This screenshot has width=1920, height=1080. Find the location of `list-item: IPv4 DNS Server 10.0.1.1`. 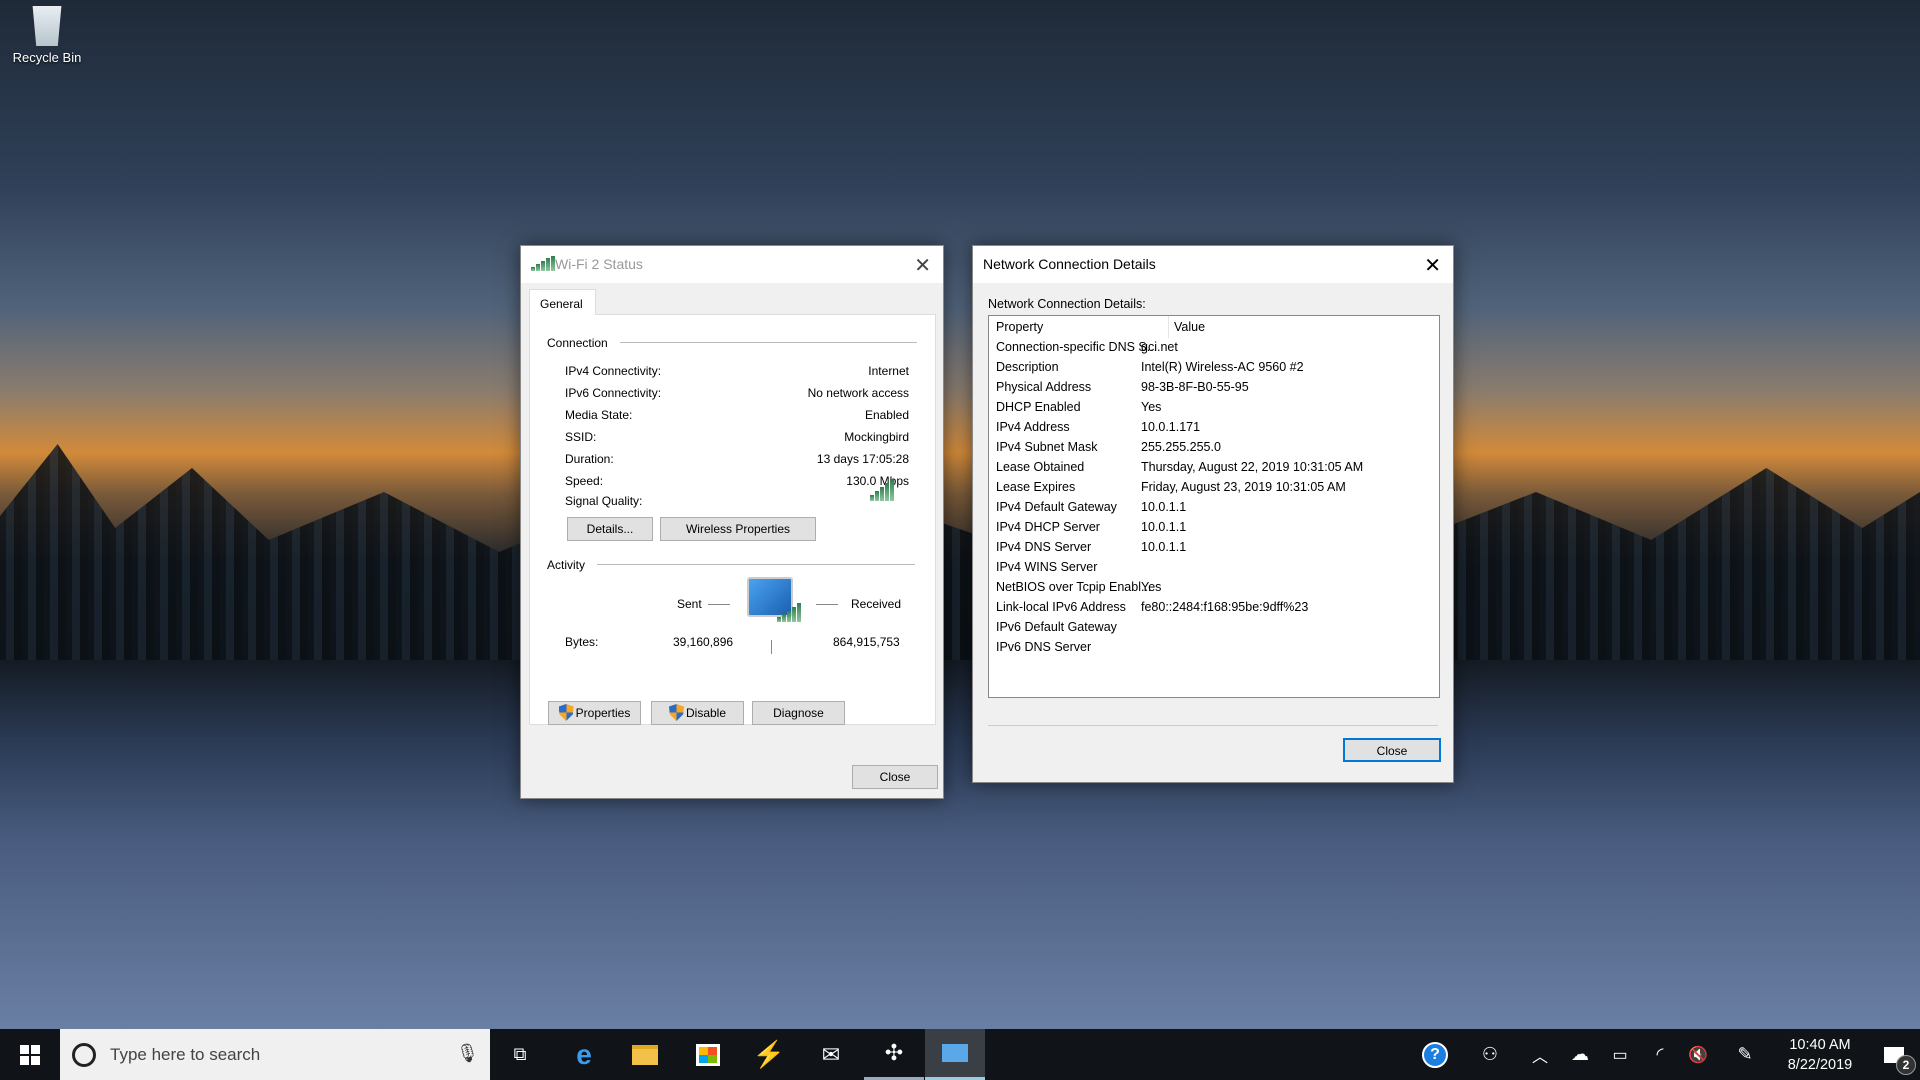

list-item: IPv4 DNS Server 10.0.1.1 is located at coordinates (1217, 548).